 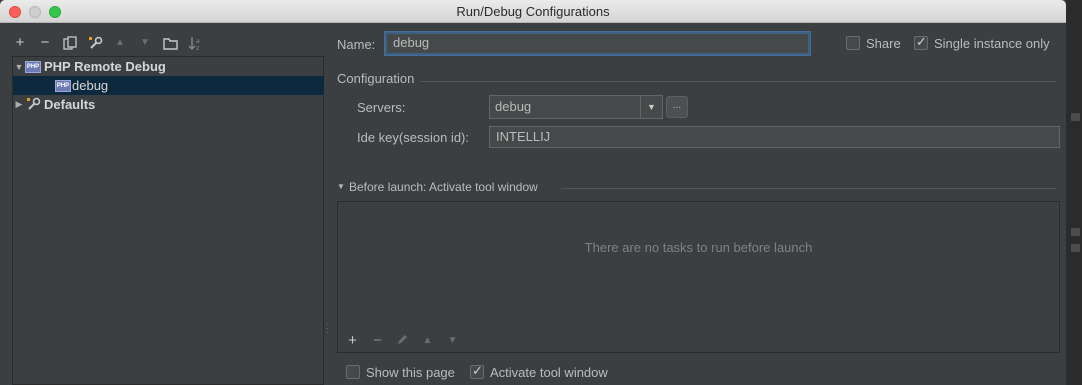 What do you see at coordinates (443, 187) in the screenshot?
I see `before-launch-title: Before launch: Activate tool window` at bounding box center [443, 187].